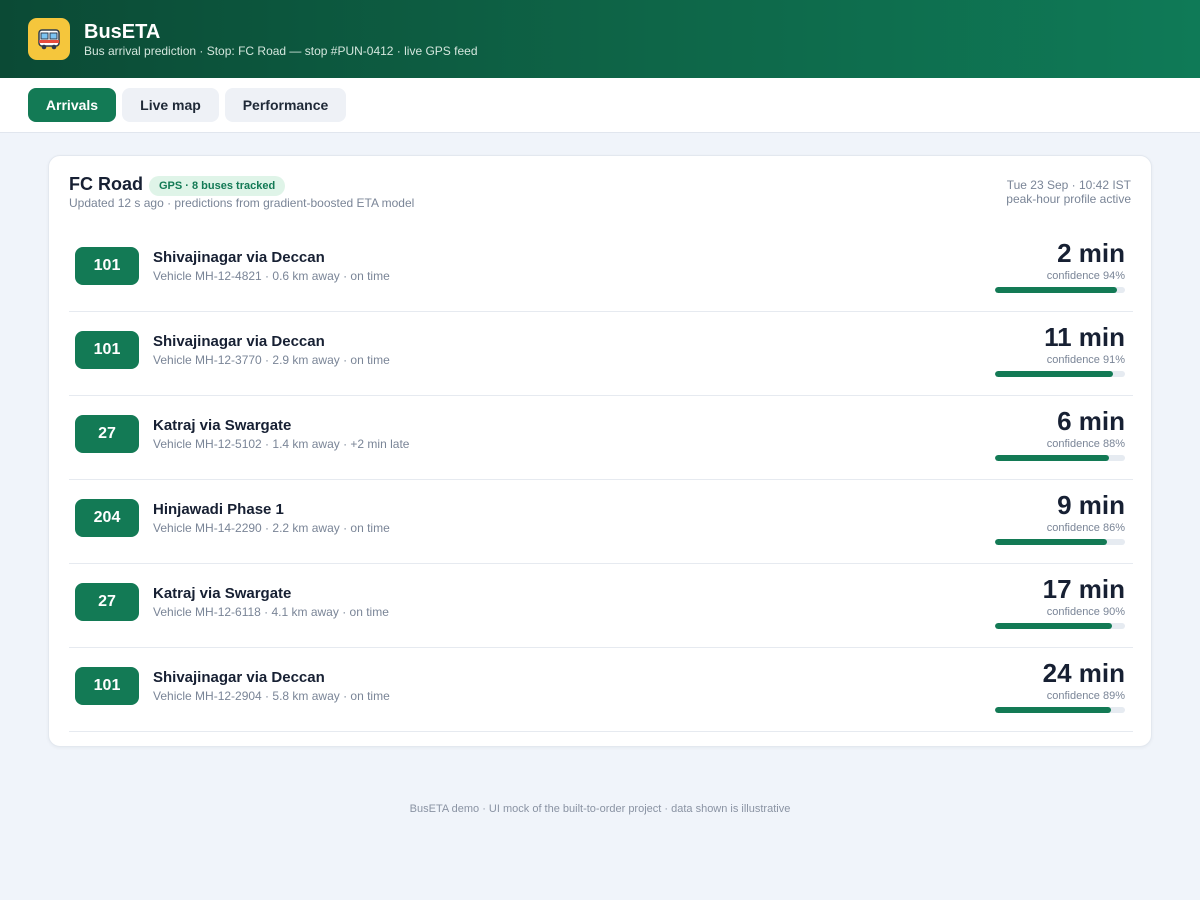 The height and width of the screenshot is (900, 1200). What do you see at coordinates (1085, 276) in the screenshot?
I see `confidence-label: confidence 94%` at bounding box center [1085, 276].